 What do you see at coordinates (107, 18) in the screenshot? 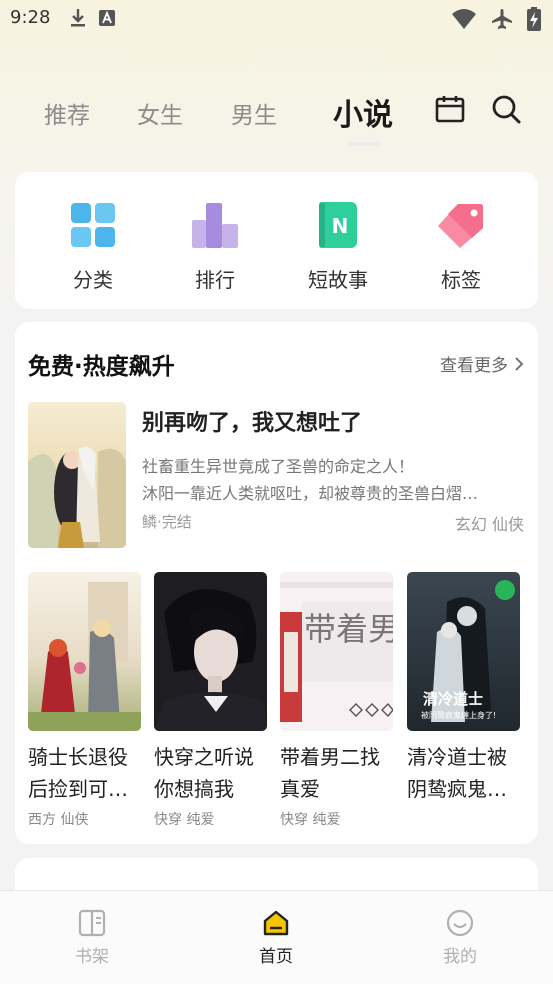
I see `font-icon` at bounding box center [107, 18].